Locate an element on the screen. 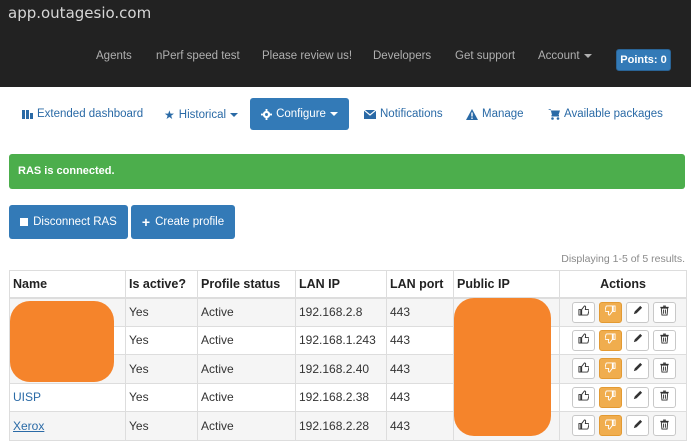 The width and height of the screenshot is (691, 442). redaction-name-block is located at coordinates (62, 341).